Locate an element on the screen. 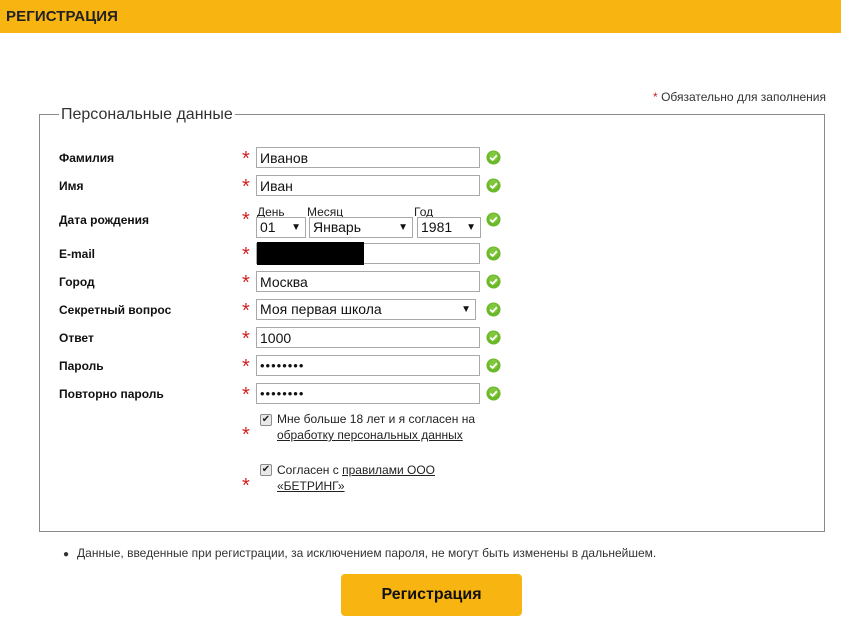 The height and width of the screenshot is (626, 841). month-select: Январь ▼ is located at coordinates (361, 227).